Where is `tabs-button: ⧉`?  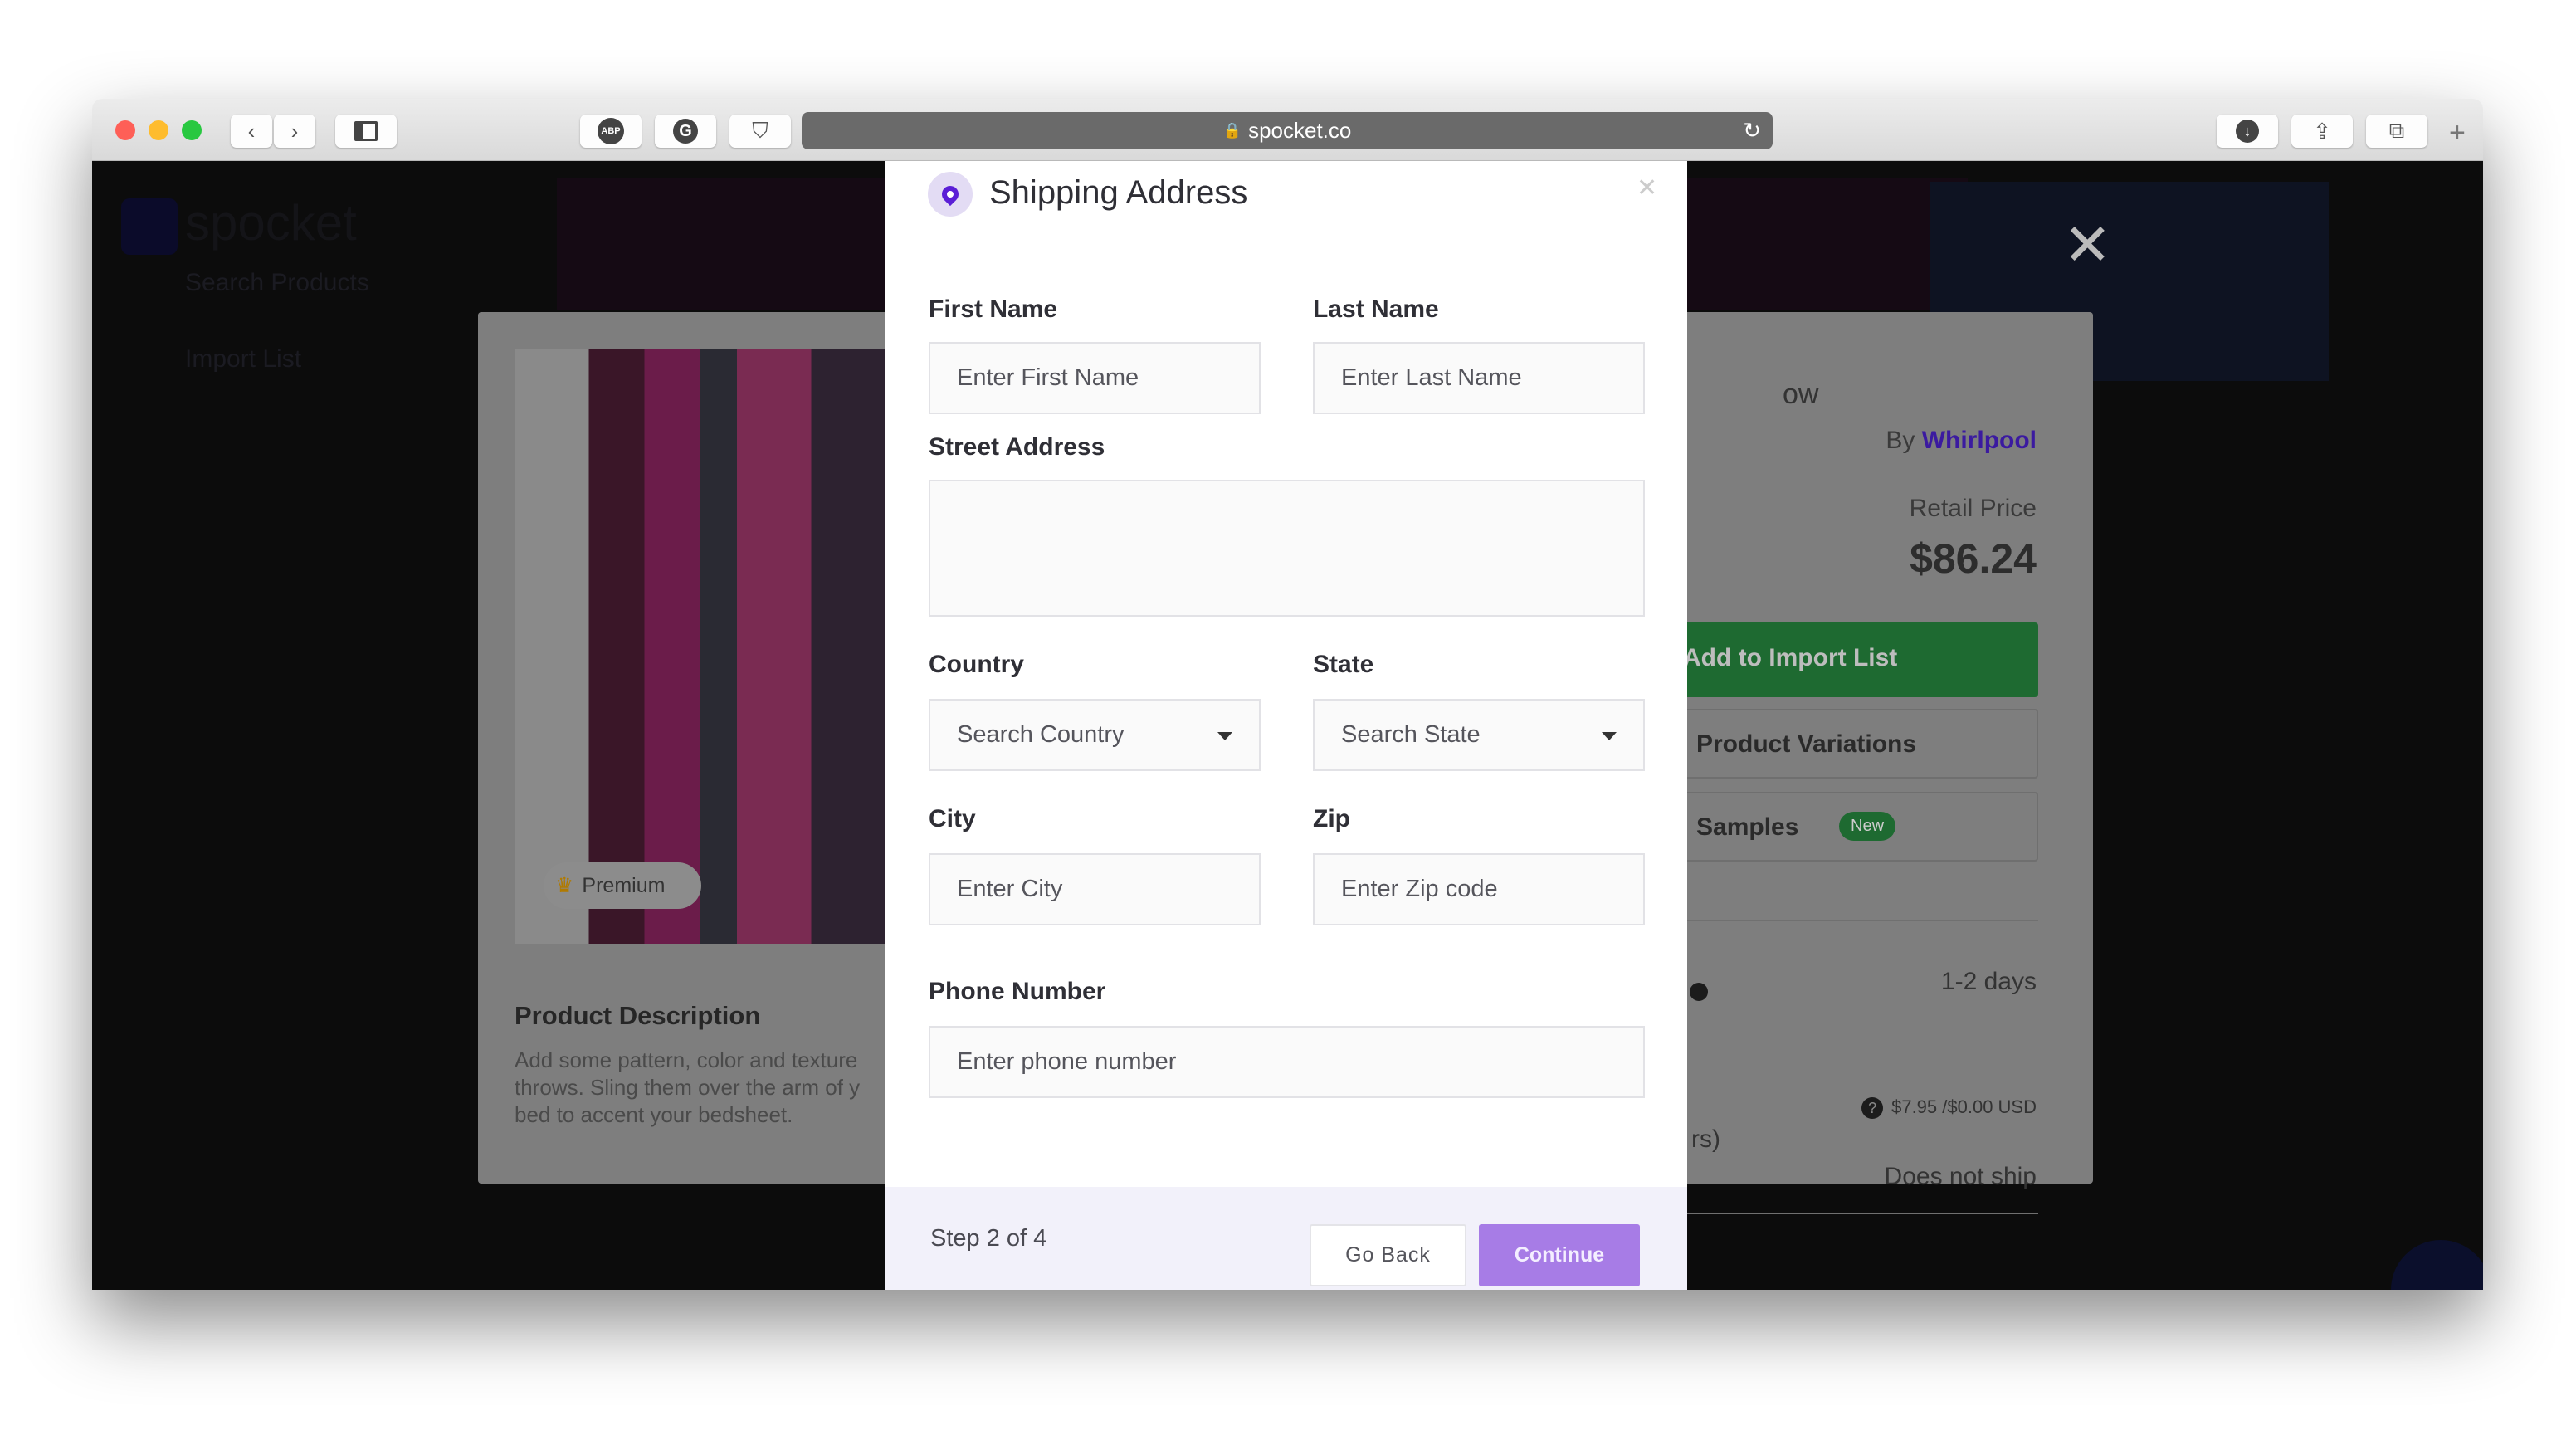 tabs-button: ⧉ is located at coordinates (2397, 131).